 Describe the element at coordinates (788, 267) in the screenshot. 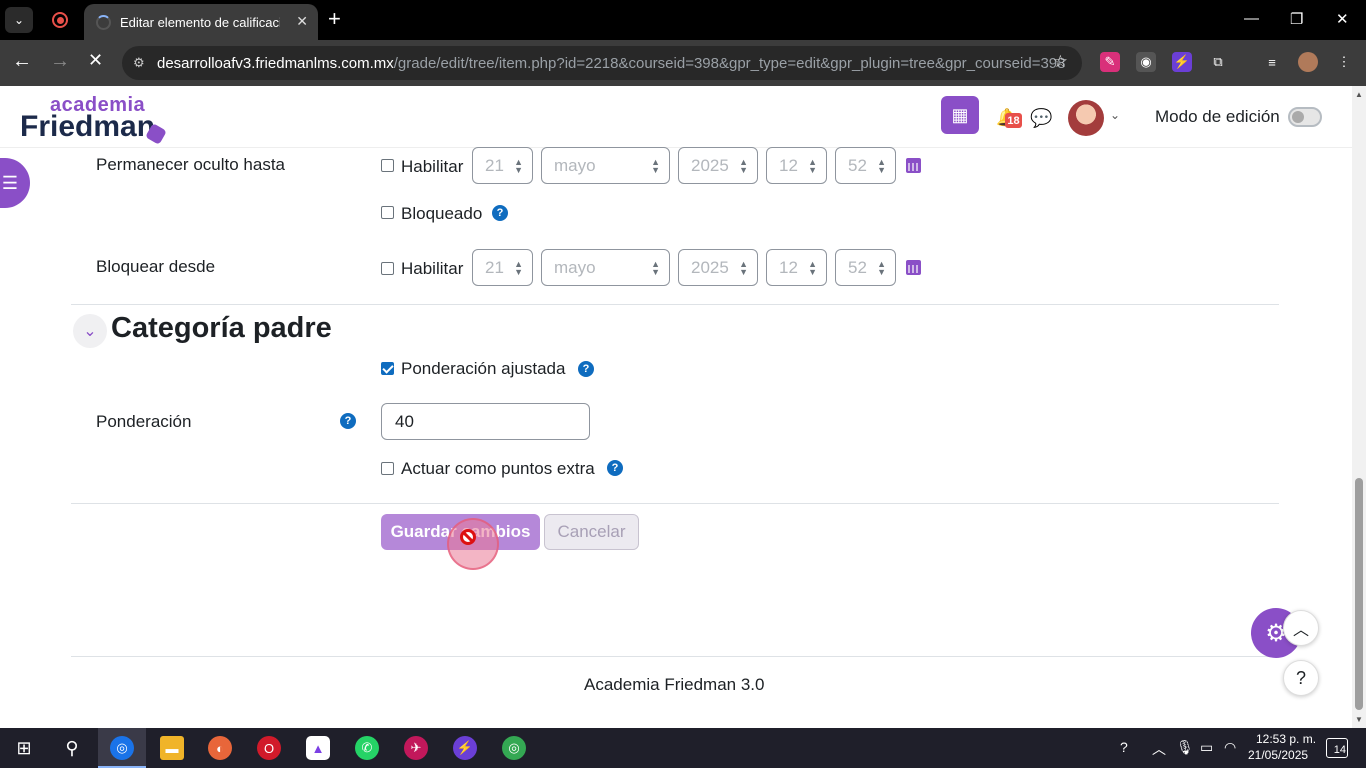

I see `select-value: 12` at that location.